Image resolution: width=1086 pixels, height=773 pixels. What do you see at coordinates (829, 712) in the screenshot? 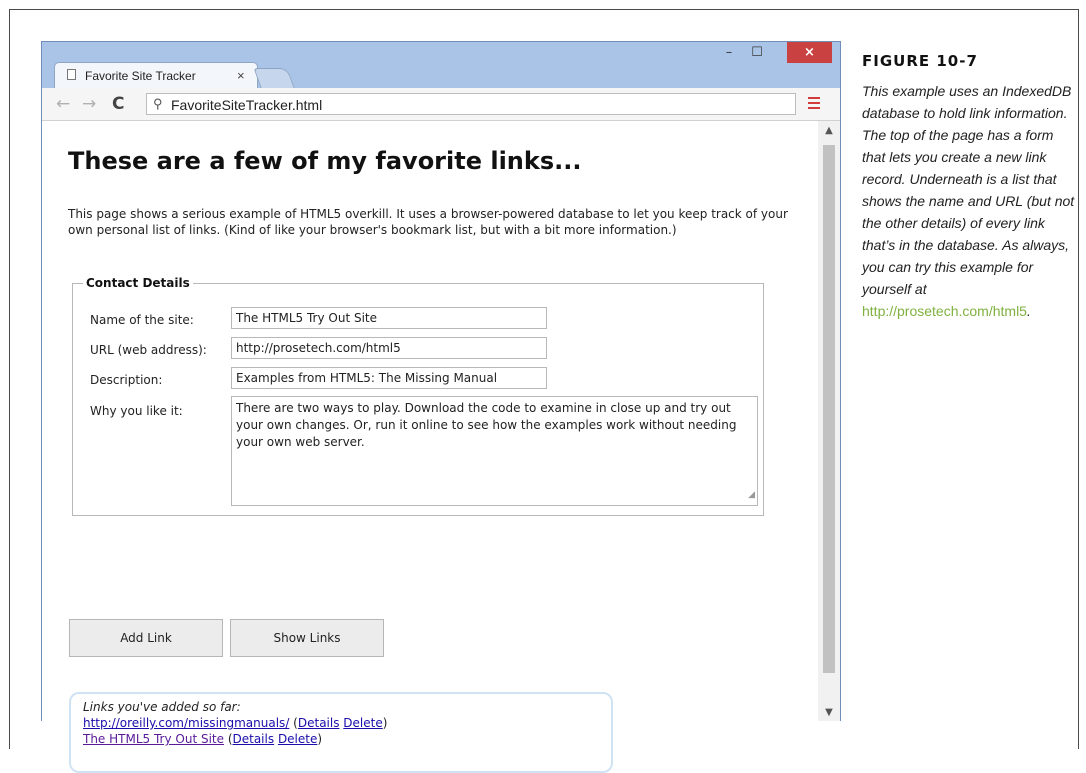
I see `scroll-down-icon: ▼` at bounding box center [829, 712].